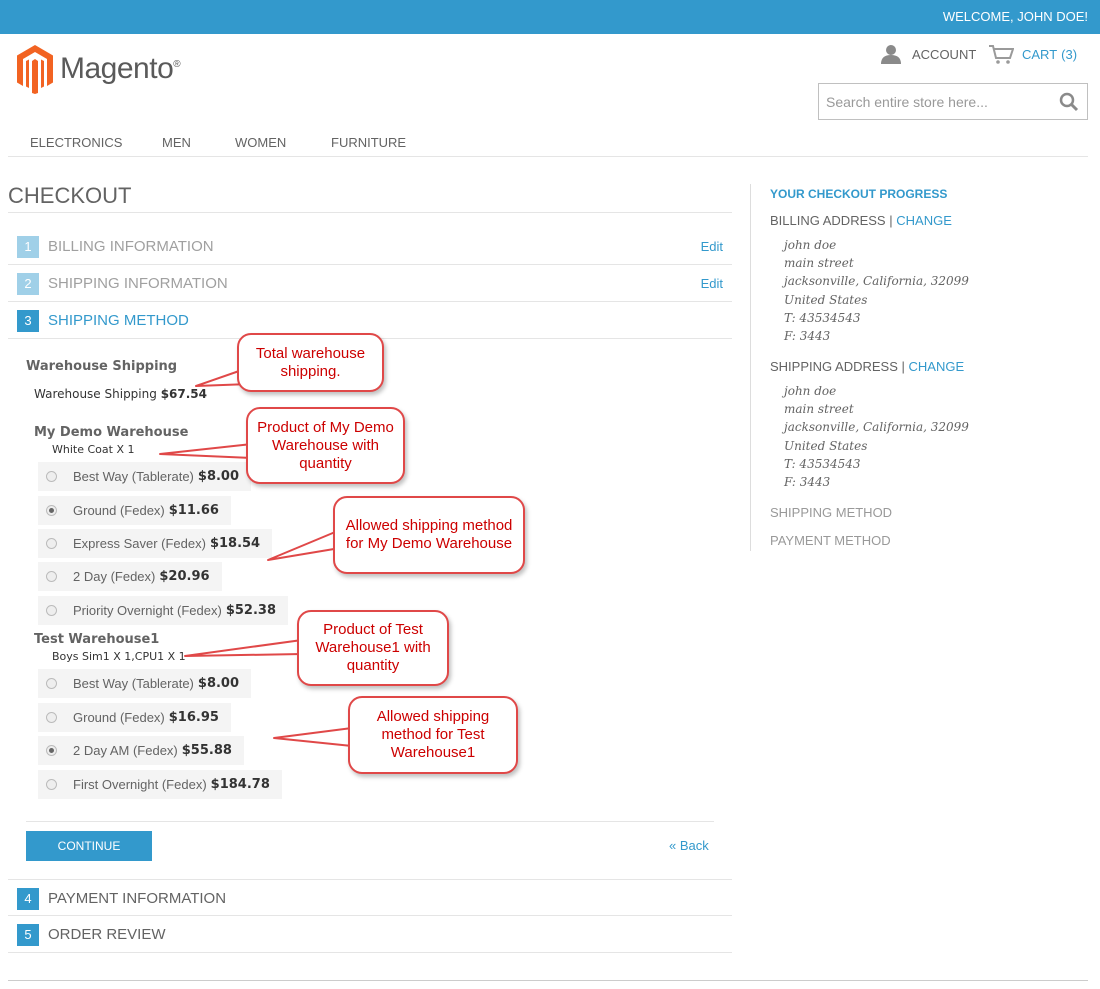 The height and width of the screenshot is (989, 1100). Describe the element at coordinates (310, 362) in the screenshot. I see `callout-total-shipping: Total warehouse shipping.` at that location.